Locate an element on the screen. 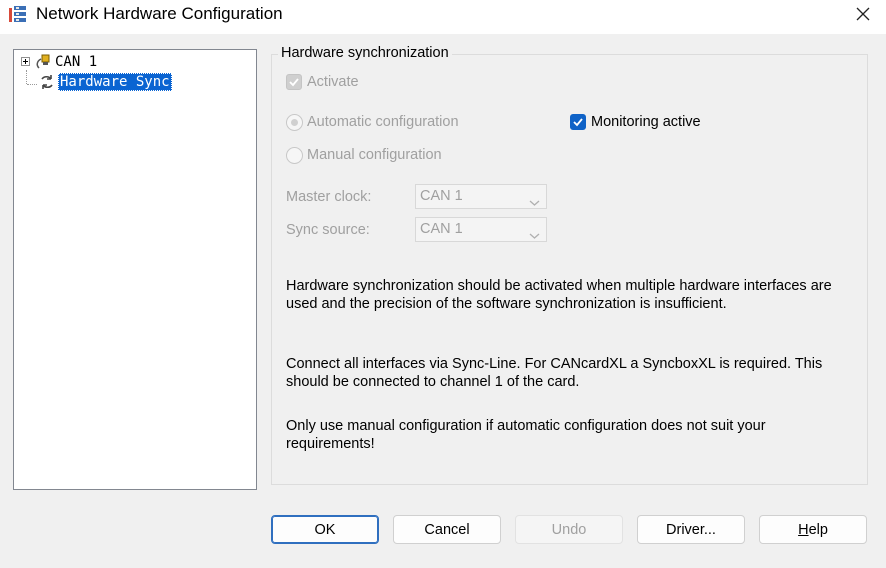 This screenshot has width=886, height=568. sync-source-select: CAN 1 is located at coordinates (481, 229).